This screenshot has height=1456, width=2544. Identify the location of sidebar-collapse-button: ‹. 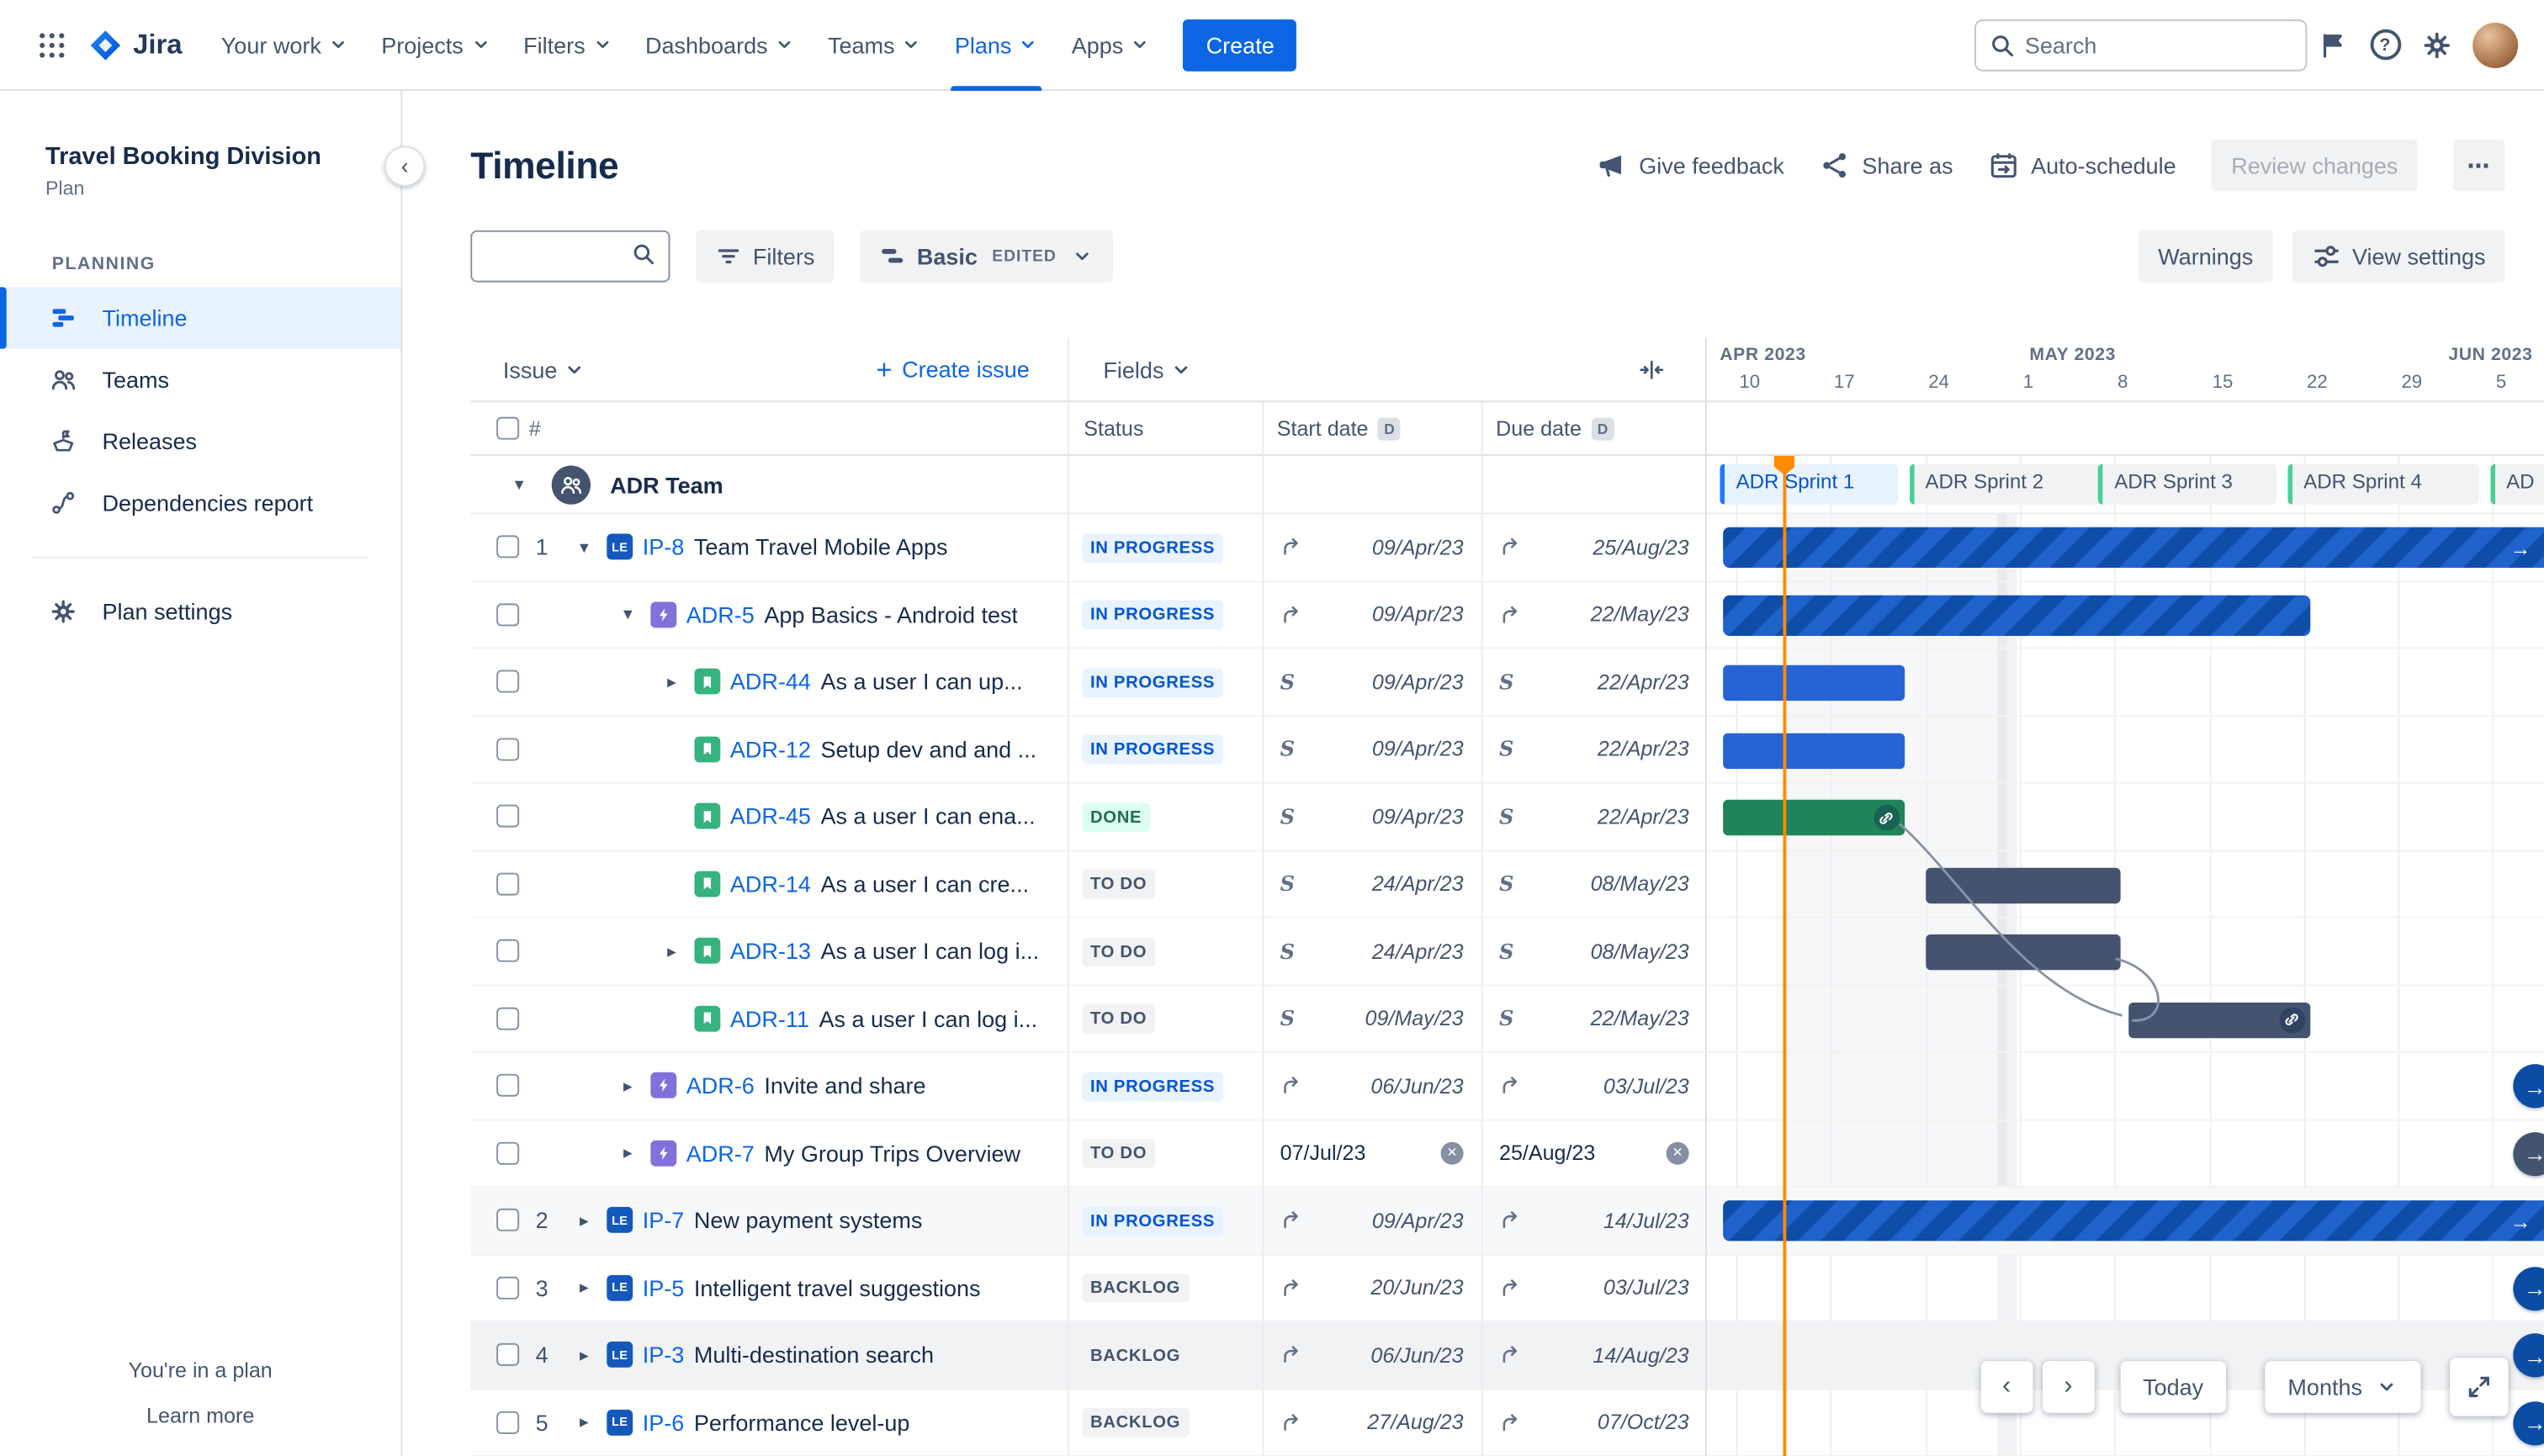
(405, 166).